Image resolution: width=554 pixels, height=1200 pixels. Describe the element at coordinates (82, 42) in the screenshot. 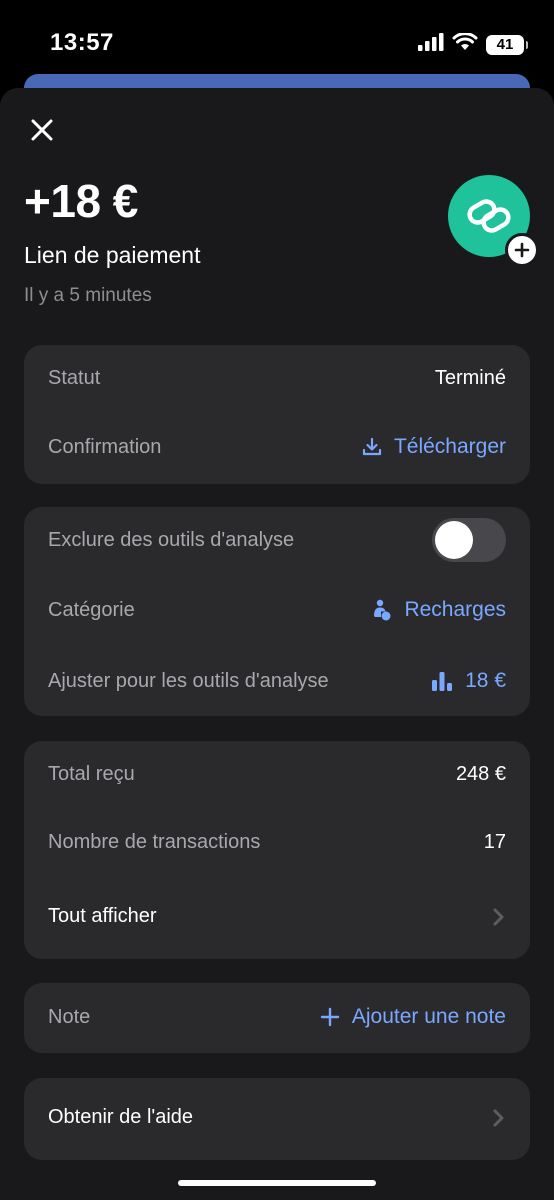

I see `status-time: 13:57` at that location.